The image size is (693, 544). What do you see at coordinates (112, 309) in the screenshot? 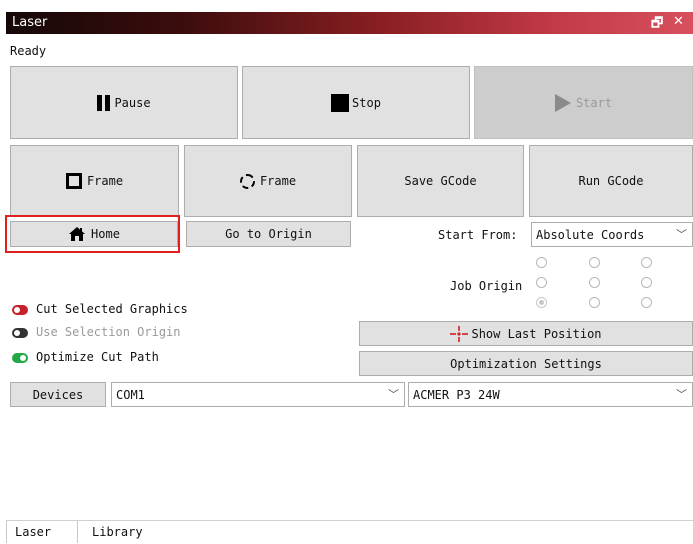
I see `cut-selected-label: Cut Selected Graphics` at bounding box center [112, 309].